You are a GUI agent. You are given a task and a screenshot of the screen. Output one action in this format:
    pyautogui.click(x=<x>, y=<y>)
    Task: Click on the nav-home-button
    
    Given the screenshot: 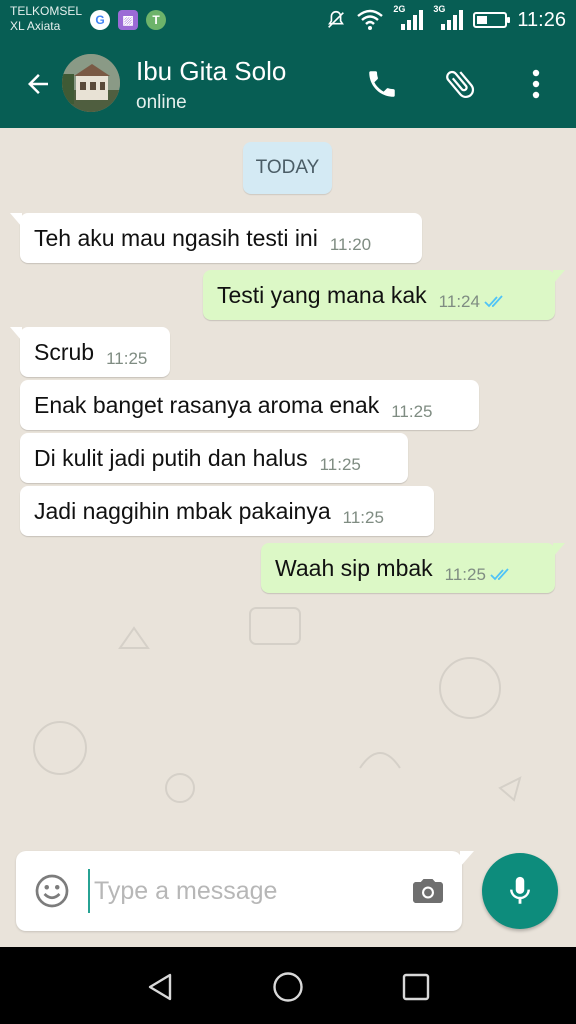 What is the action you would take?
    pyautogui.click(x=288, y=987)
    